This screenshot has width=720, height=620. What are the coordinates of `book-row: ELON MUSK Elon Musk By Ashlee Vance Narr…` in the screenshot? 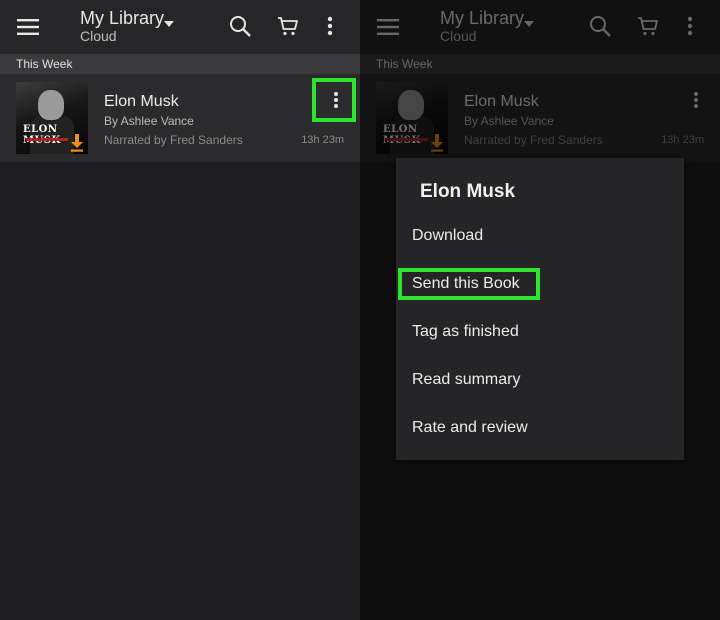 It's located at (180, 118).